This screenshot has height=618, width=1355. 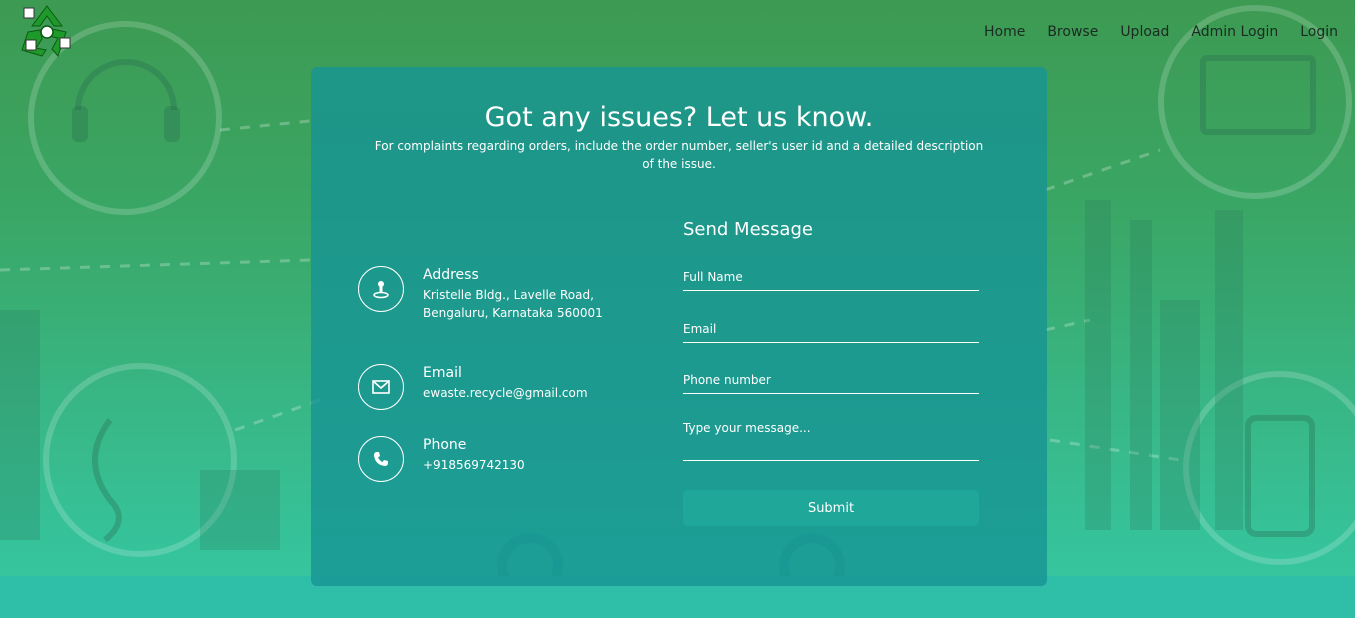 I want to click on form-heading: Send Message, so click(x=748, y=229).